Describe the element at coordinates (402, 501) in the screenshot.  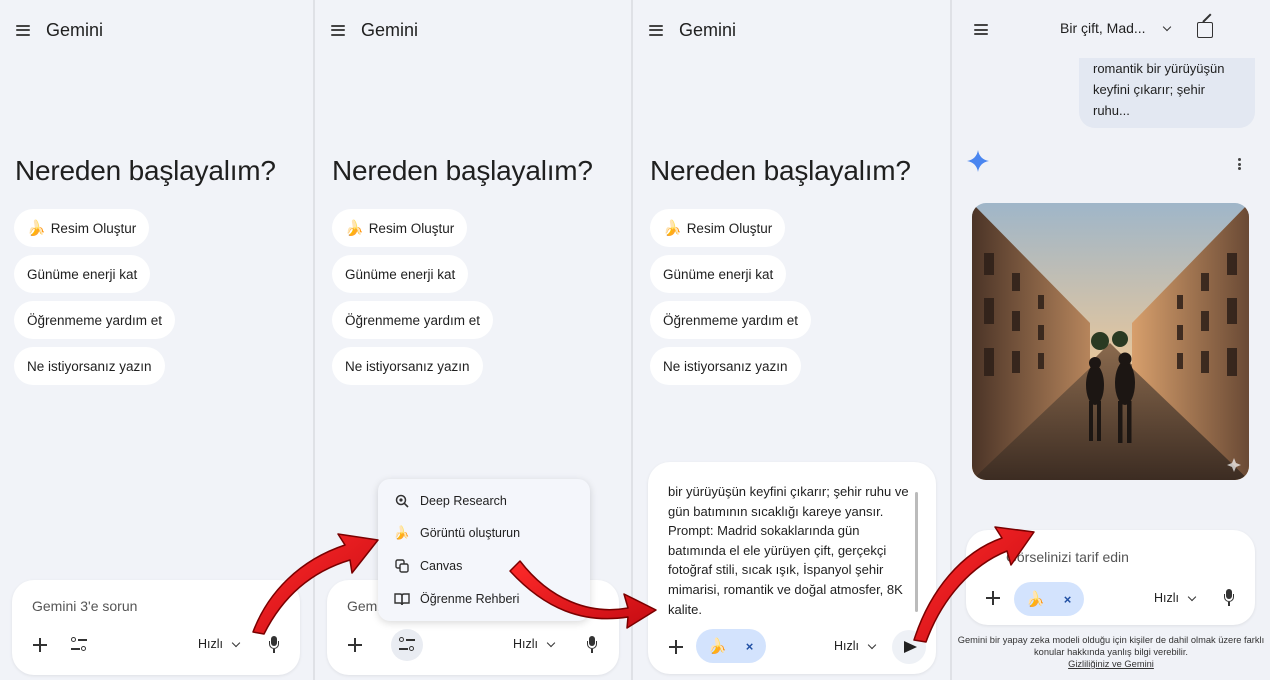
I see `deep-research-icon` at that location.